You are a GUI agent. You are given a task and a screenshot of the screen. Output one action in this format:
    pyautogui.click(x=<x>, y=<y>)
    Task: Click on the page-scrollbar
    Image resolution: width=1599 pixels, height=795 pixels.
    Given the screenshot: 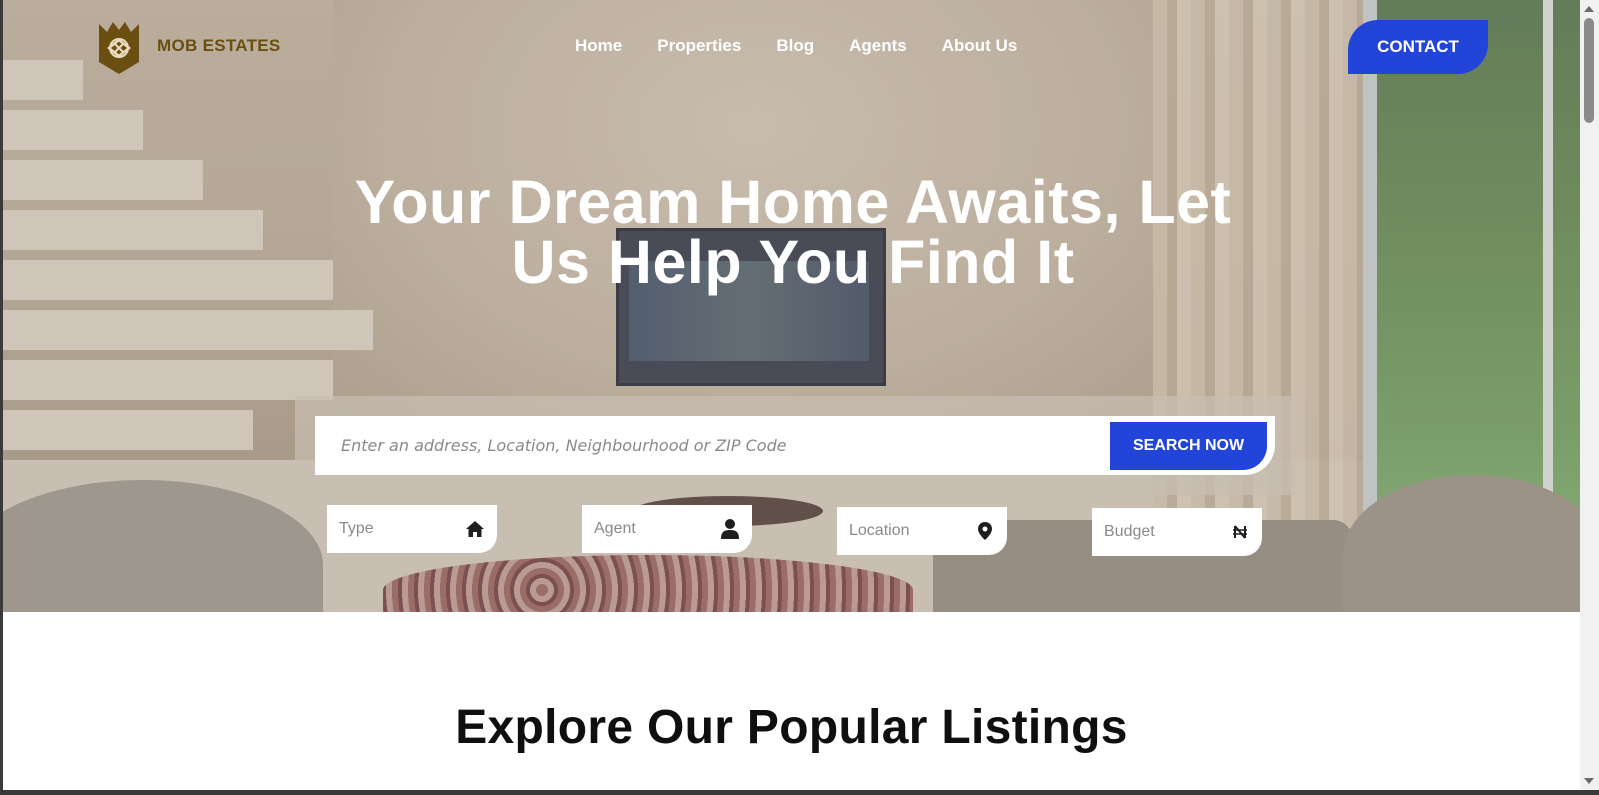 What is the action you would take?
    pyautogui.click(x=1589, y=395)
    